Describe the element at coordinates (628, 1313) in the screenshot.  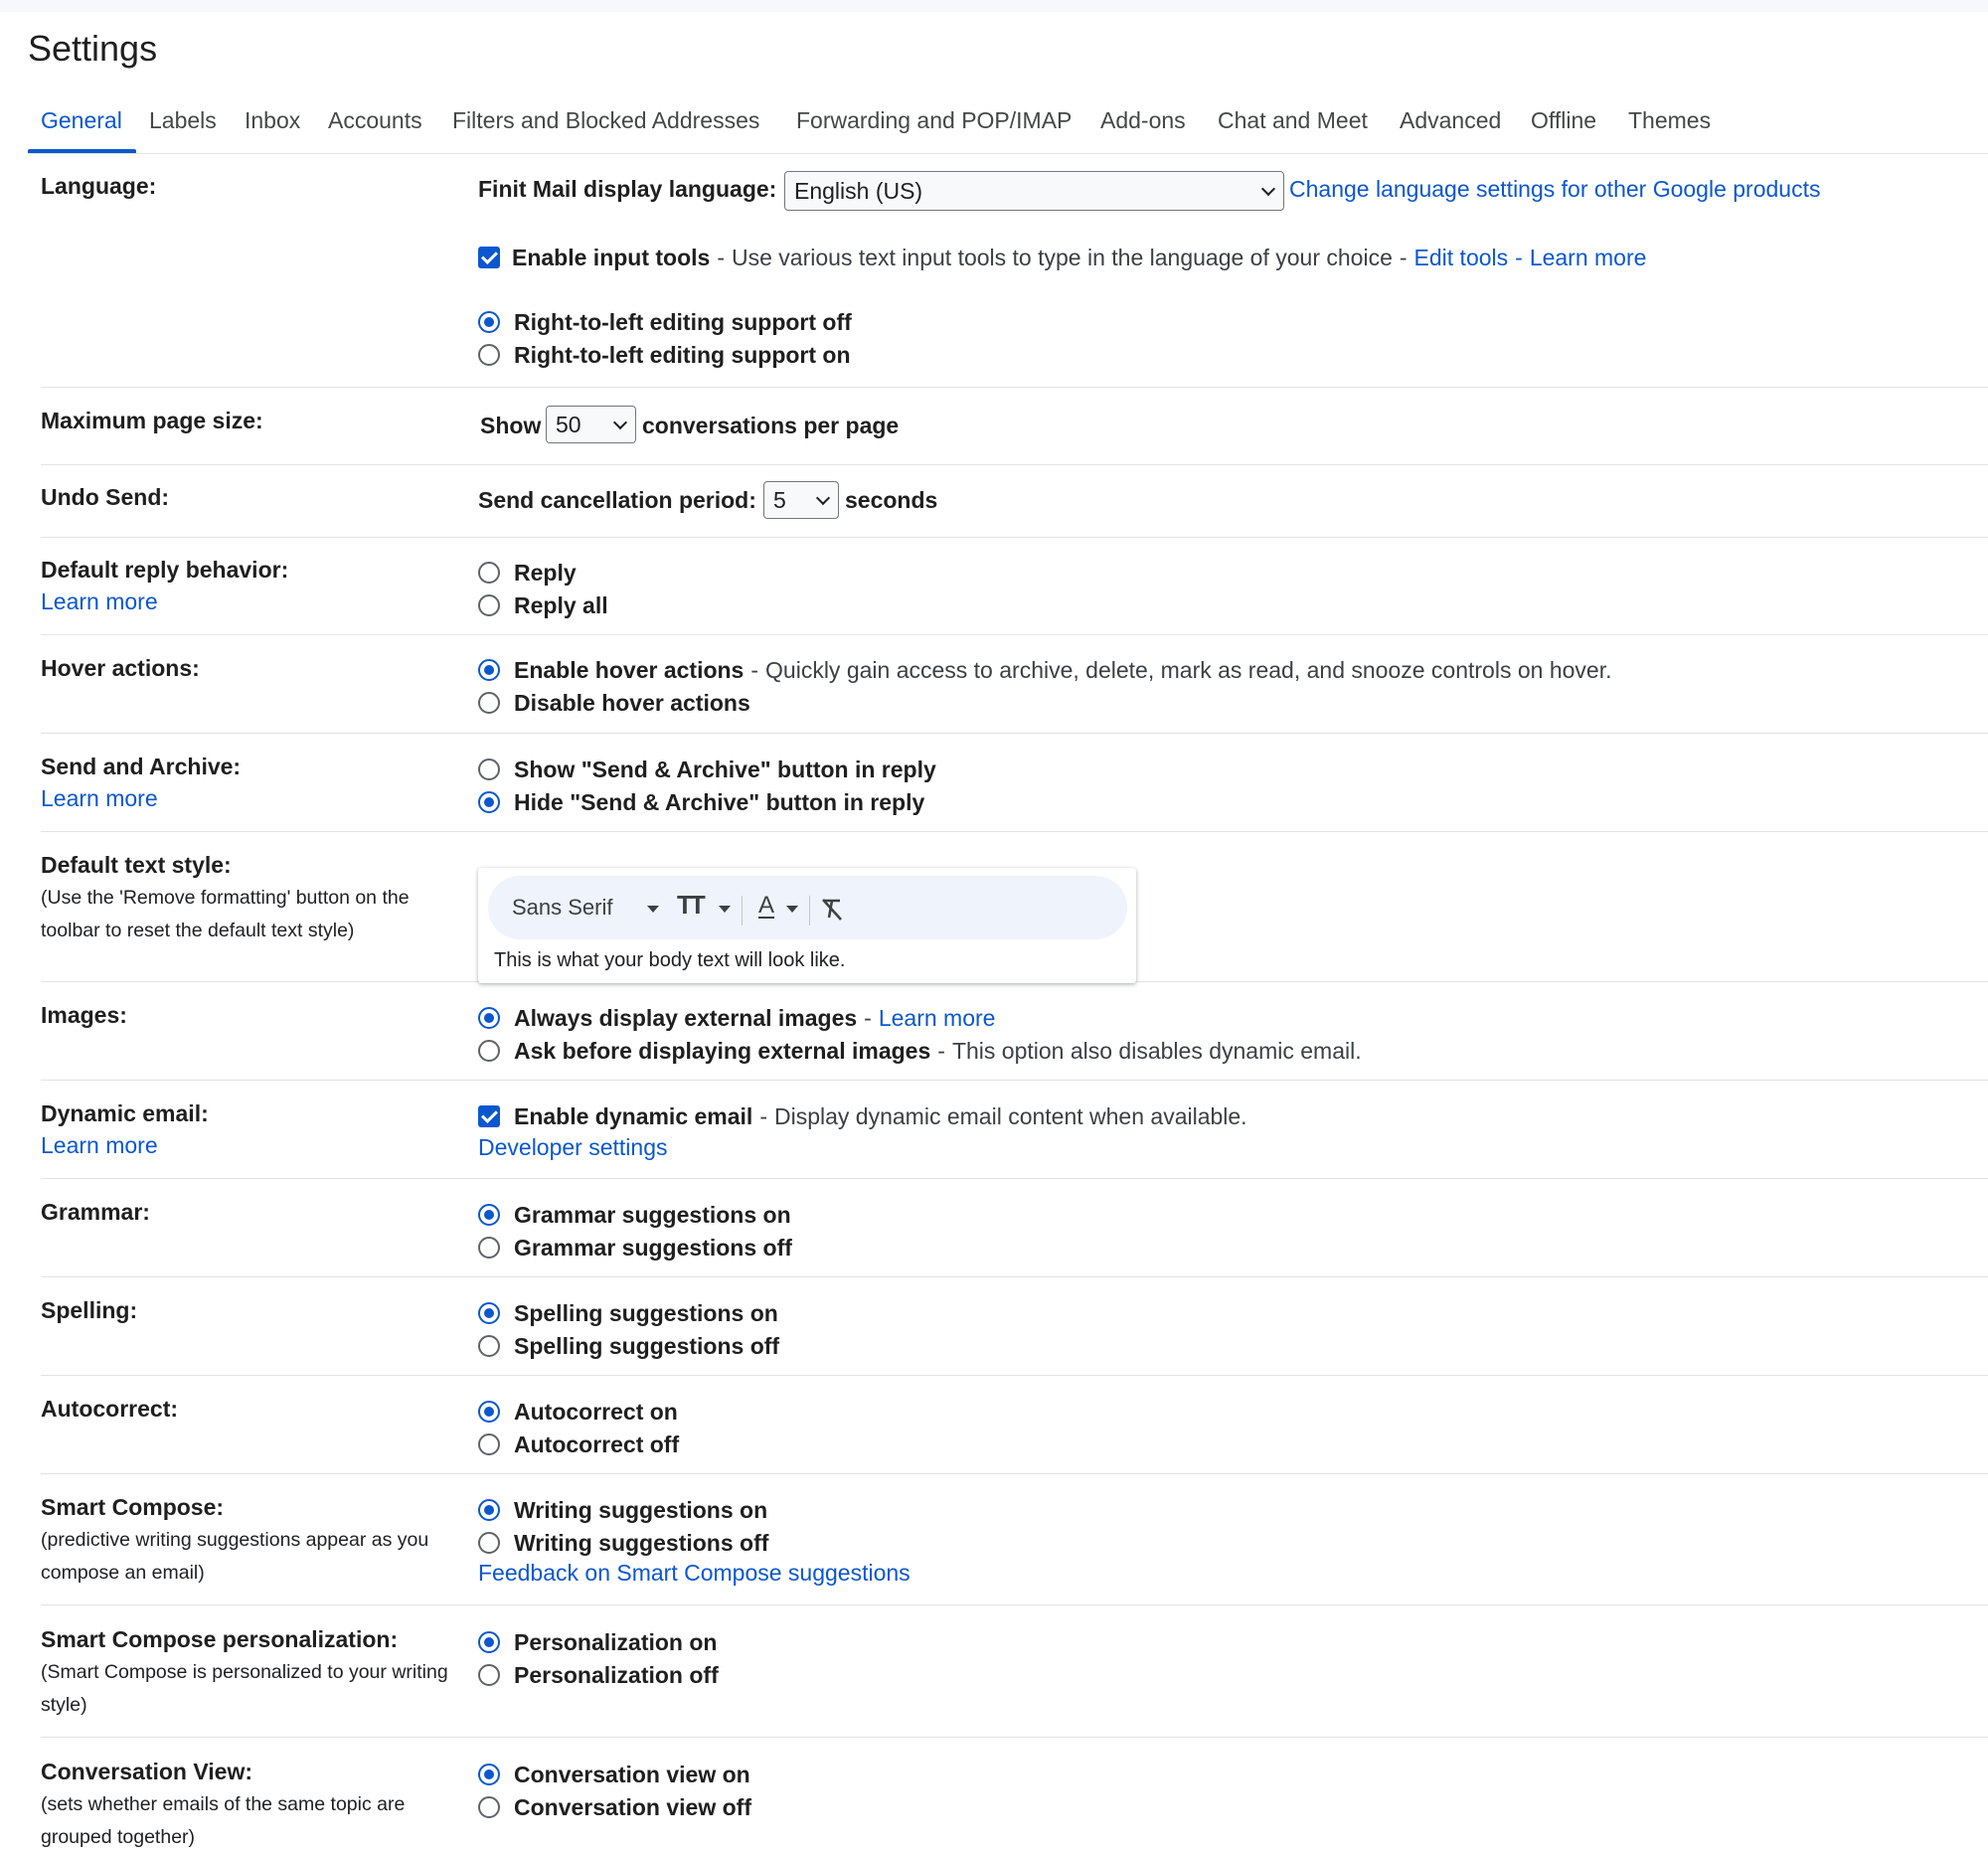
I see `spelling-on-option: Spelling suggestions on` at that location.